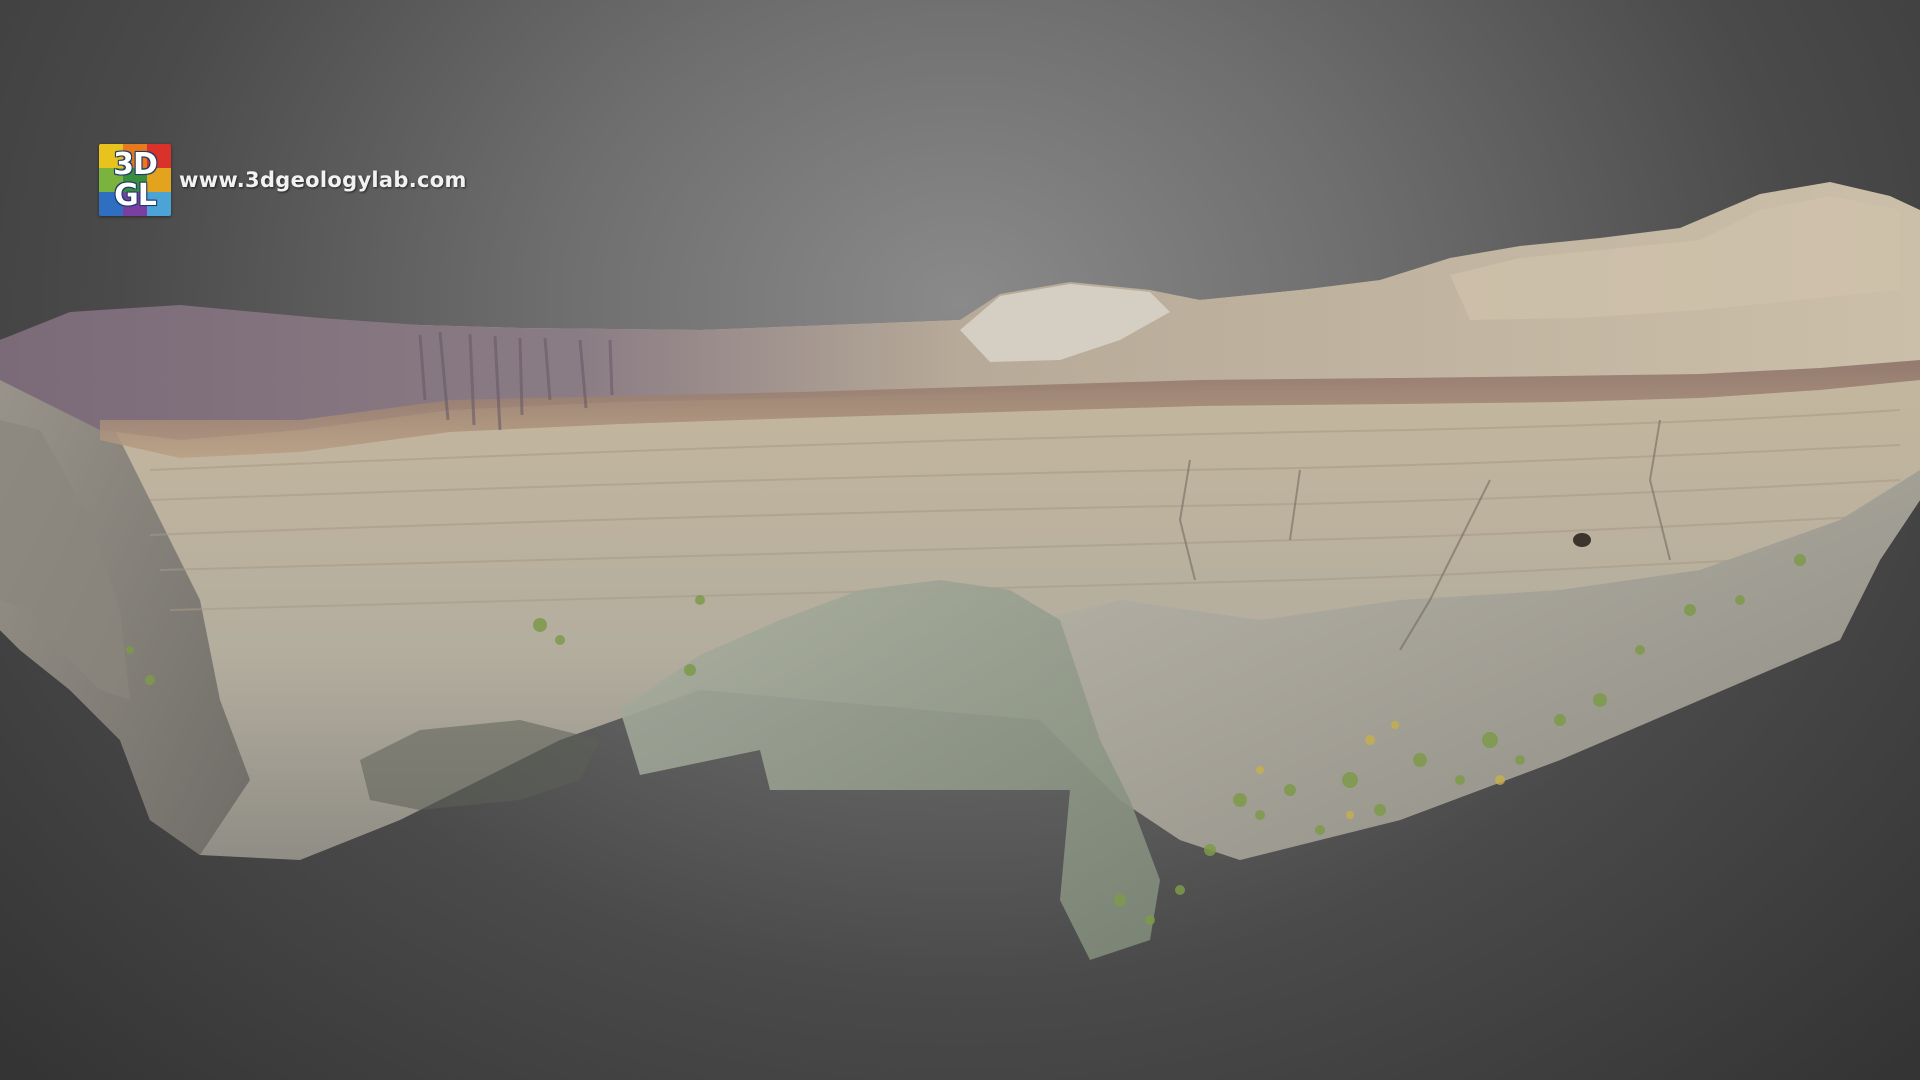 The width and height of the screenshot is (1920, 1080). Describe the element at coordinates (135, 195) in the screenshot. I see `logo-text-gl: GL` at that location.